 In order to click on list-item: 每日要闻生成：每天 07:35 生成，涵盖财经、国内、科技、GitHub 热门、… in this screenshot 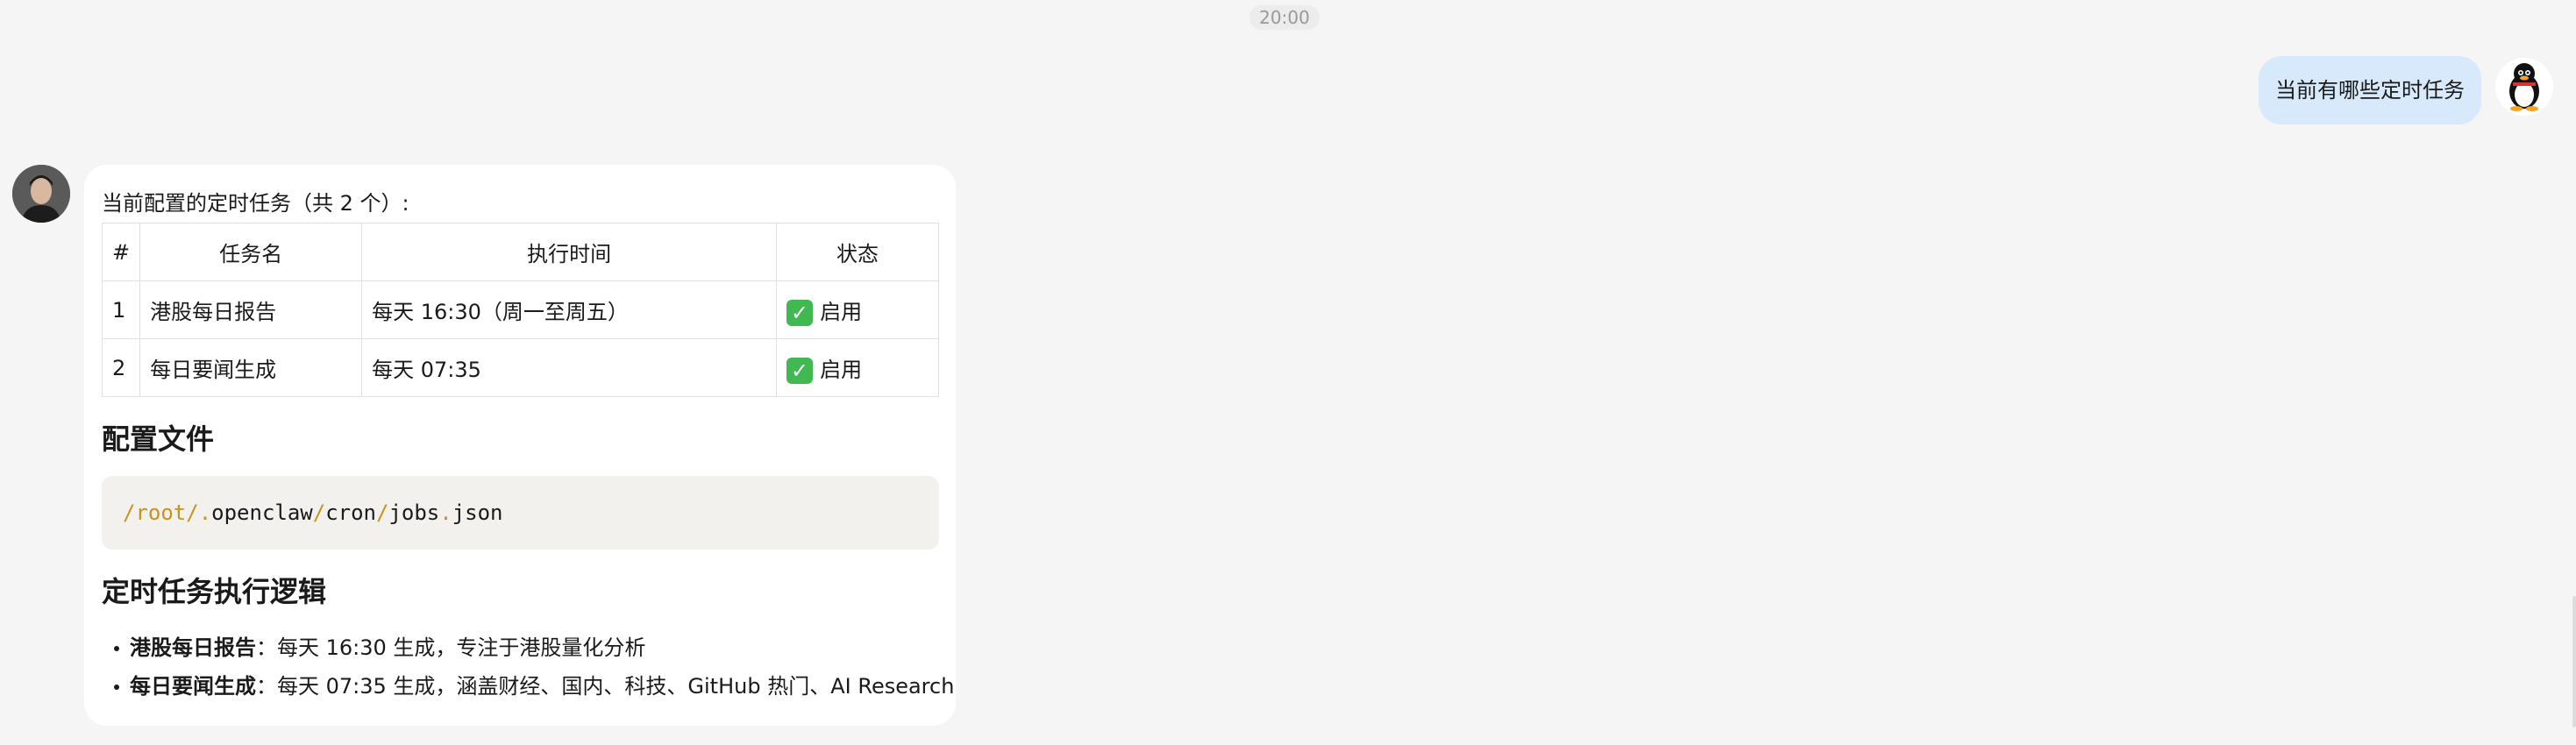, I will do `click(528, 686)`.